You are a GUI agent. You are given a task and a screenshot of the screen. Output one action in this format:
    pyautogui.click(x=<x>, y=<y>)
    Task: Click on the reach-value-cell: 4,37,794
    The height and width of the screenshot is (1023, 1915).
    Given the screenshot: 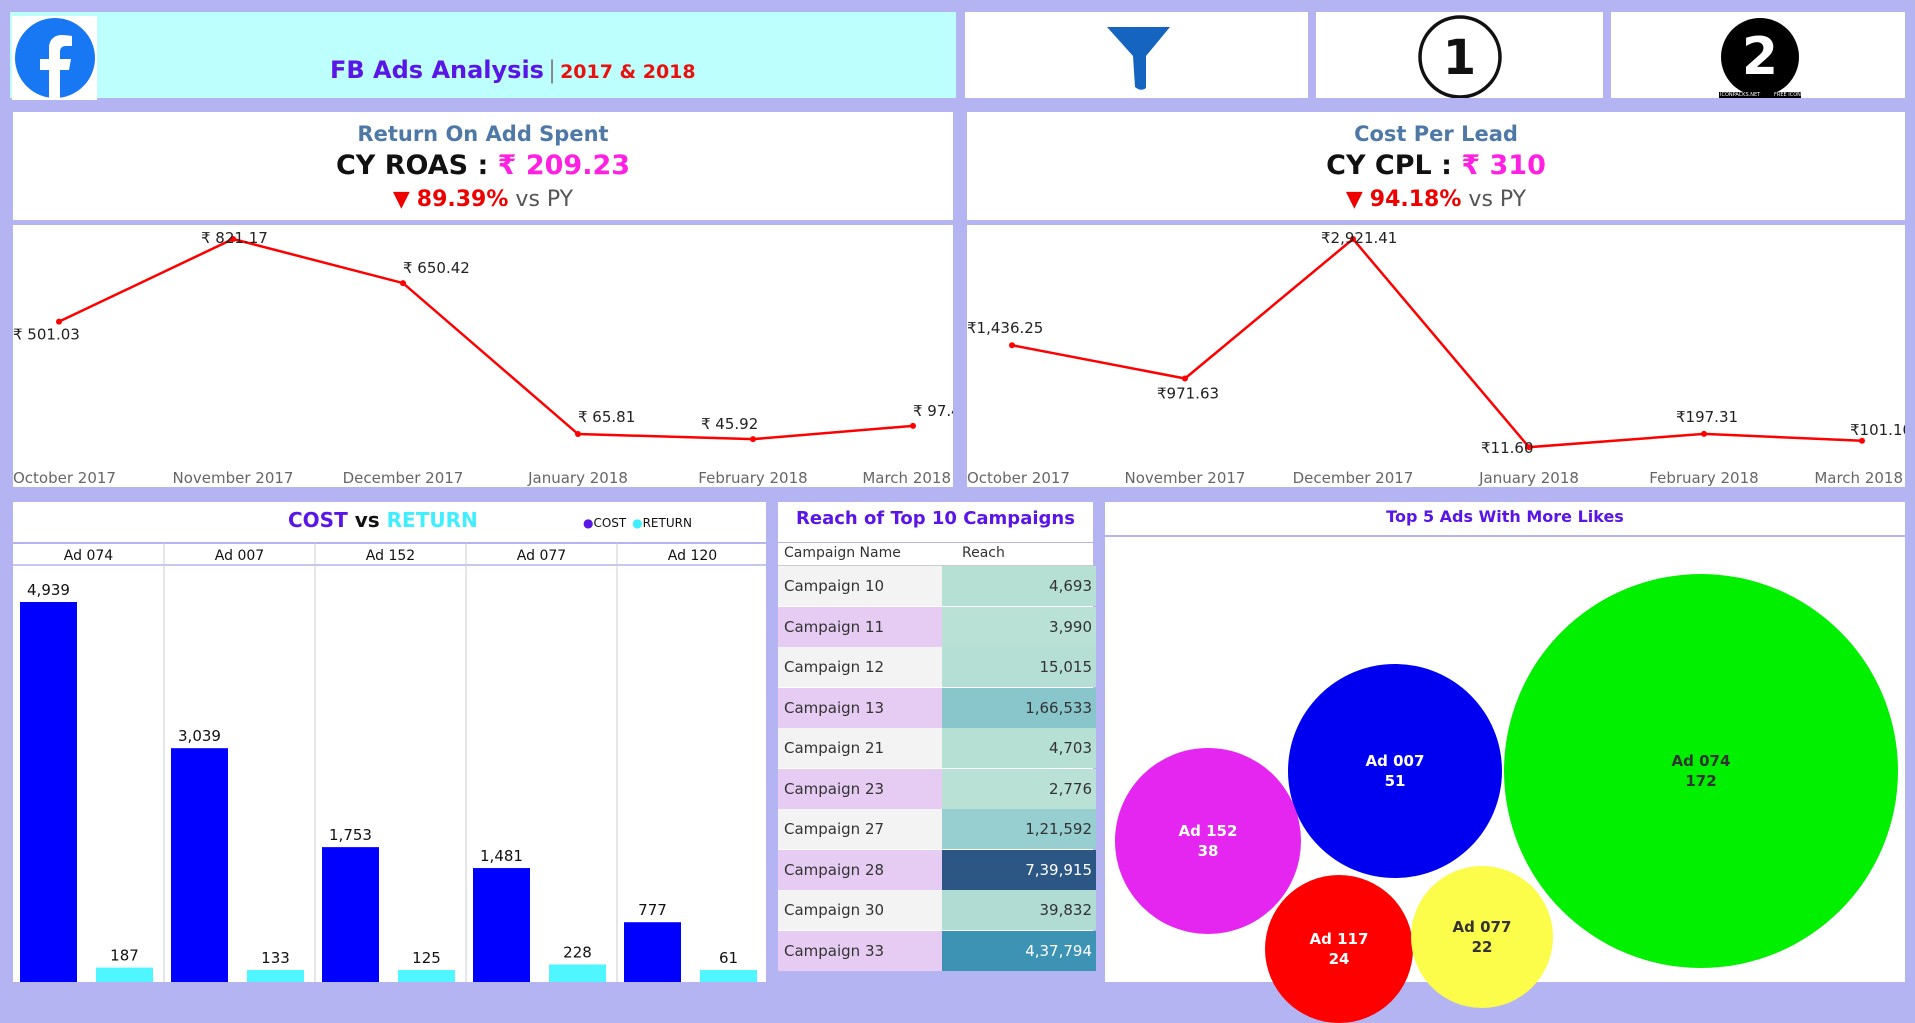 What is the action you would take?
    pyautogui.click(x=1019, y=950)
    